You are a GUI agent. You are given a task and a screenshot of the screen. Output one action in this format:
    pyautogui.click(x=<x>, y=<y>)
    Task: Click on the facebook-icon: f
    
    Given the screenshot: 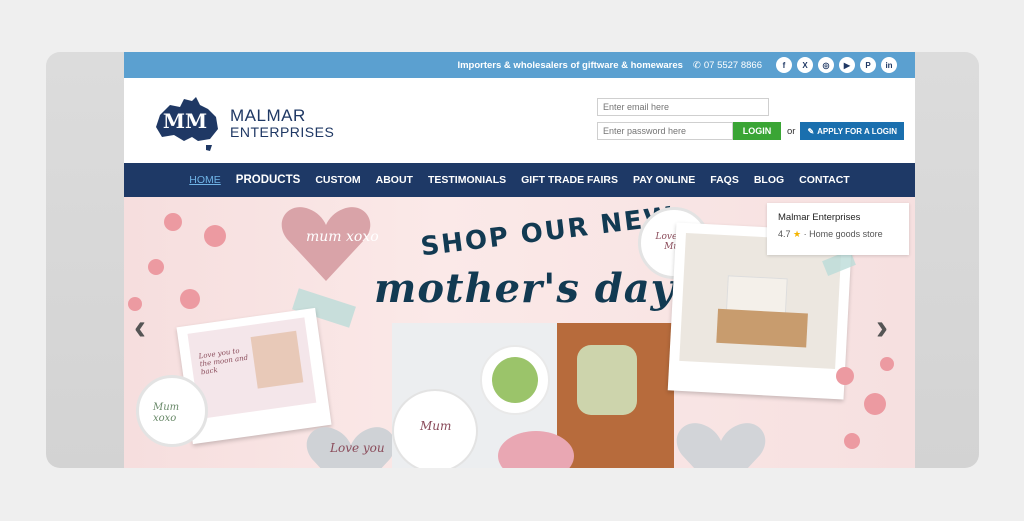 What is the action you would take?
    pyautogui.click(x=784, y=65)
    